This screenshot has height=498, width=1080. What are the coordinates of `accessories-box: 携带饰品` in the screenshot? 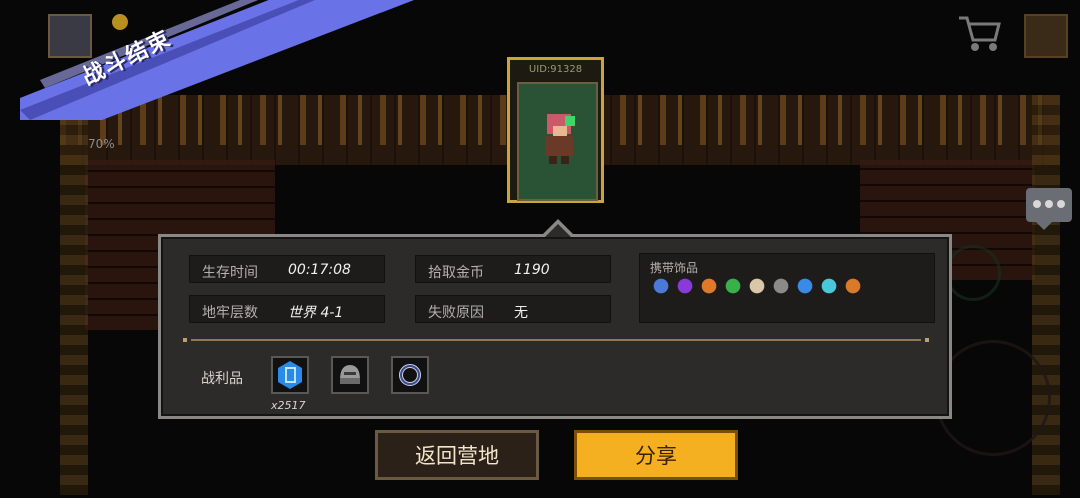 It's located at (787, 288).